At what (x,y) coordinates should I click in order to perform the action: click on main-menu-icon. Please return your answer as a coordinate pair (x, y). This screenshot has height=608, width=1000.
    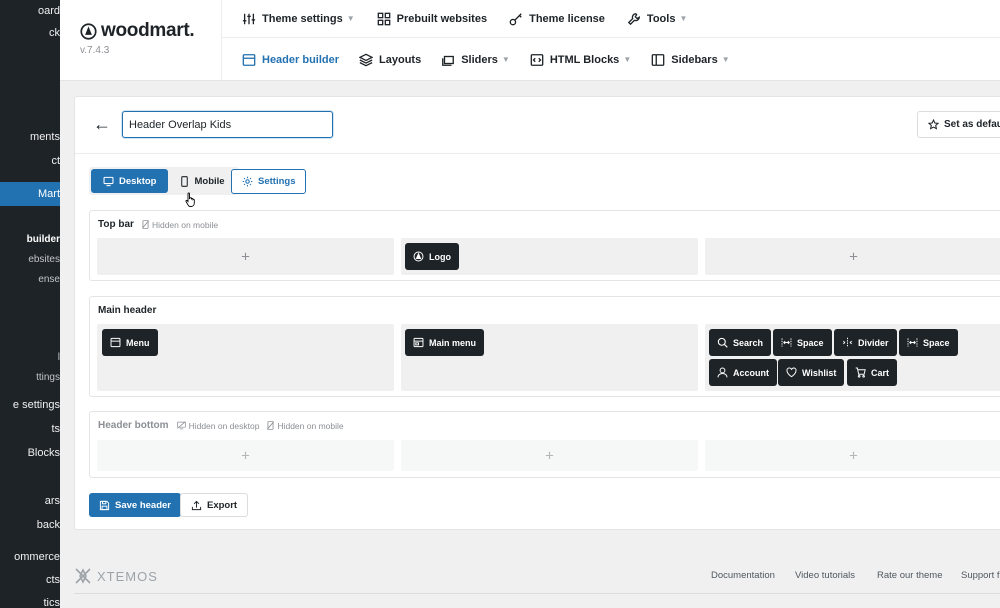
    Looking at the image, I should click on (418, 342).